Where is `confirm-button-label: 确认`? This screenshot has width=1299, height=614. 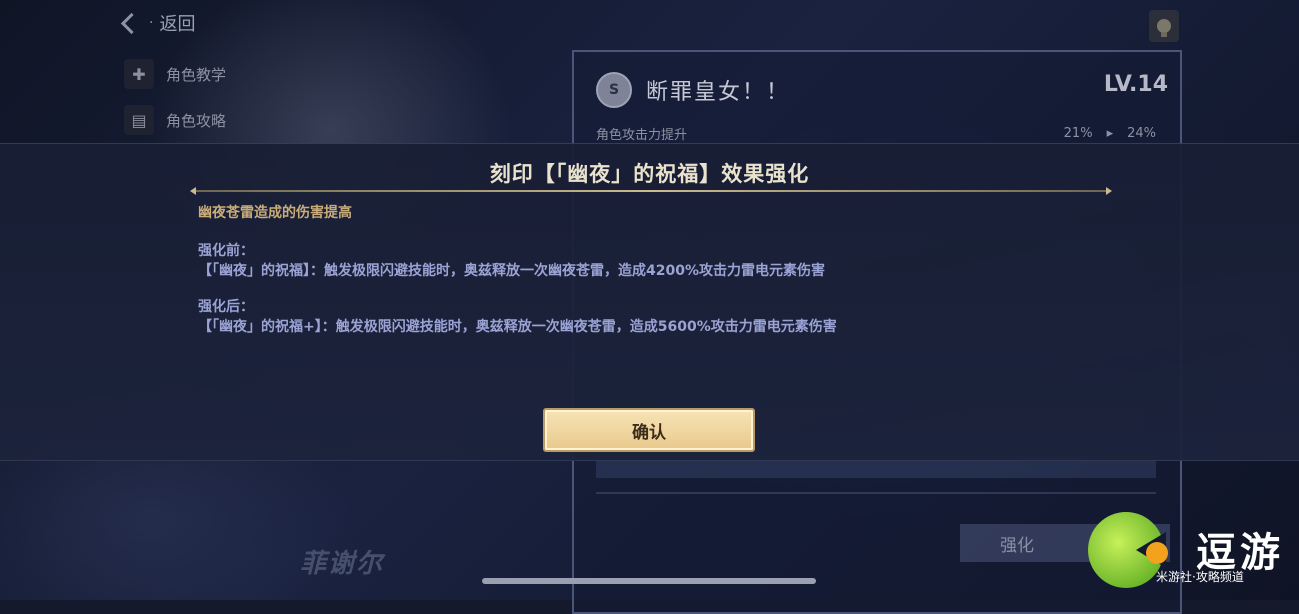 confirm-button-label: 确认 is located at coordinates (649, 432).